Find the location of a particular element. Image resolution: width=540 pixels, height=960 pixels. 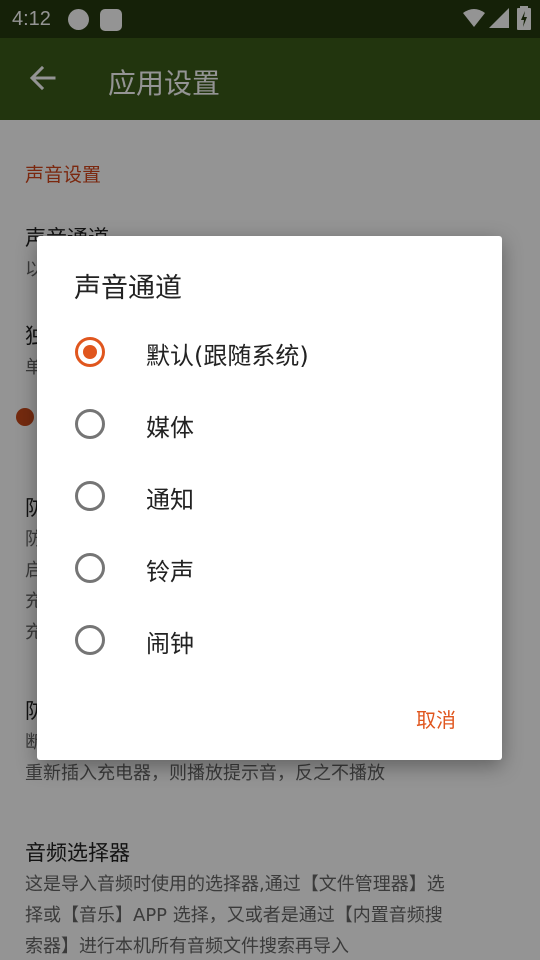

option-default: 默认(跟随系统) is located at coordinates (269, 352).